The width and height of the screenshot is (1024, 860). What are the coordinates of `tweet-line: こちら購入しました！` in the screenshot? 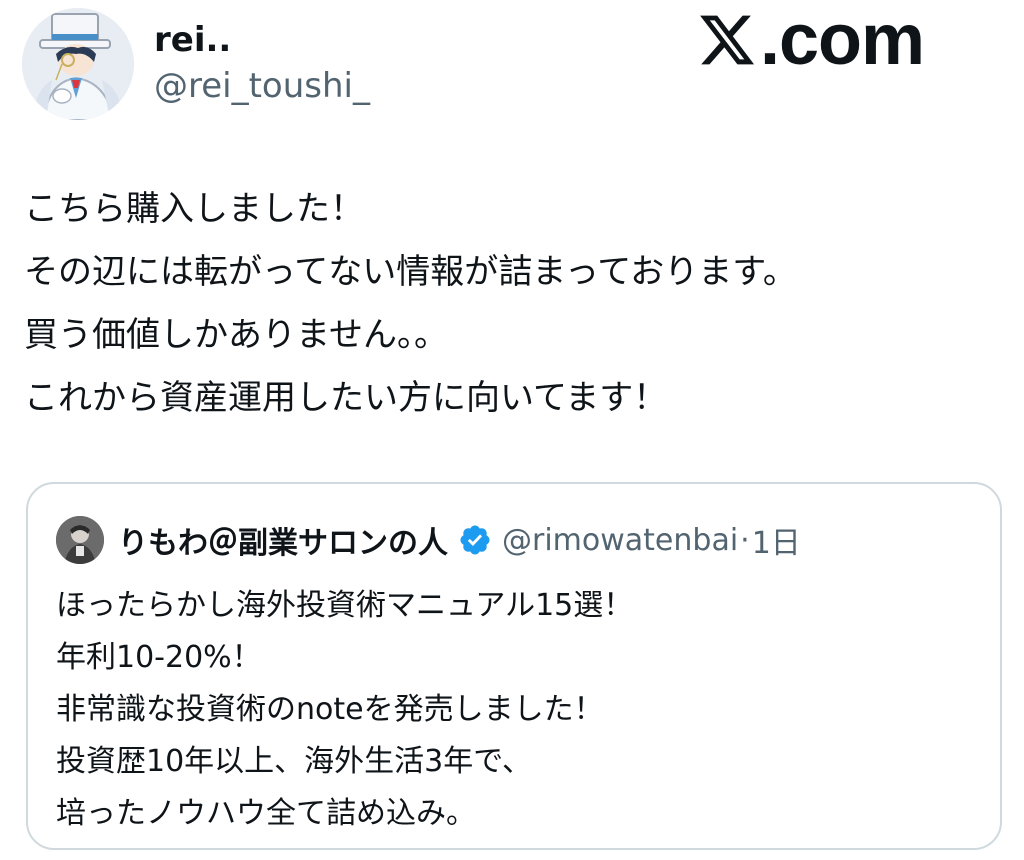 It's located at (194, 209).